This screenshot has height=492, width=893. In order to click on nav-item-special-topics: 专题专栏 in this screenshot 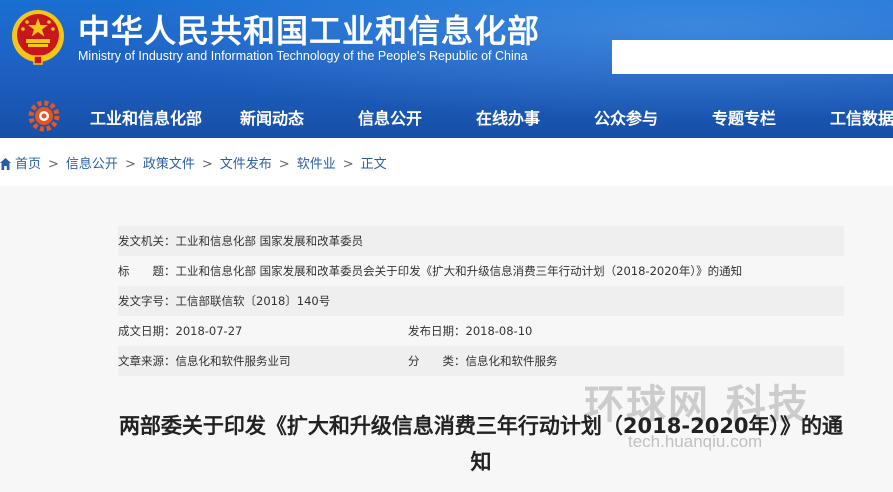, I will do `click(744, 119)`.